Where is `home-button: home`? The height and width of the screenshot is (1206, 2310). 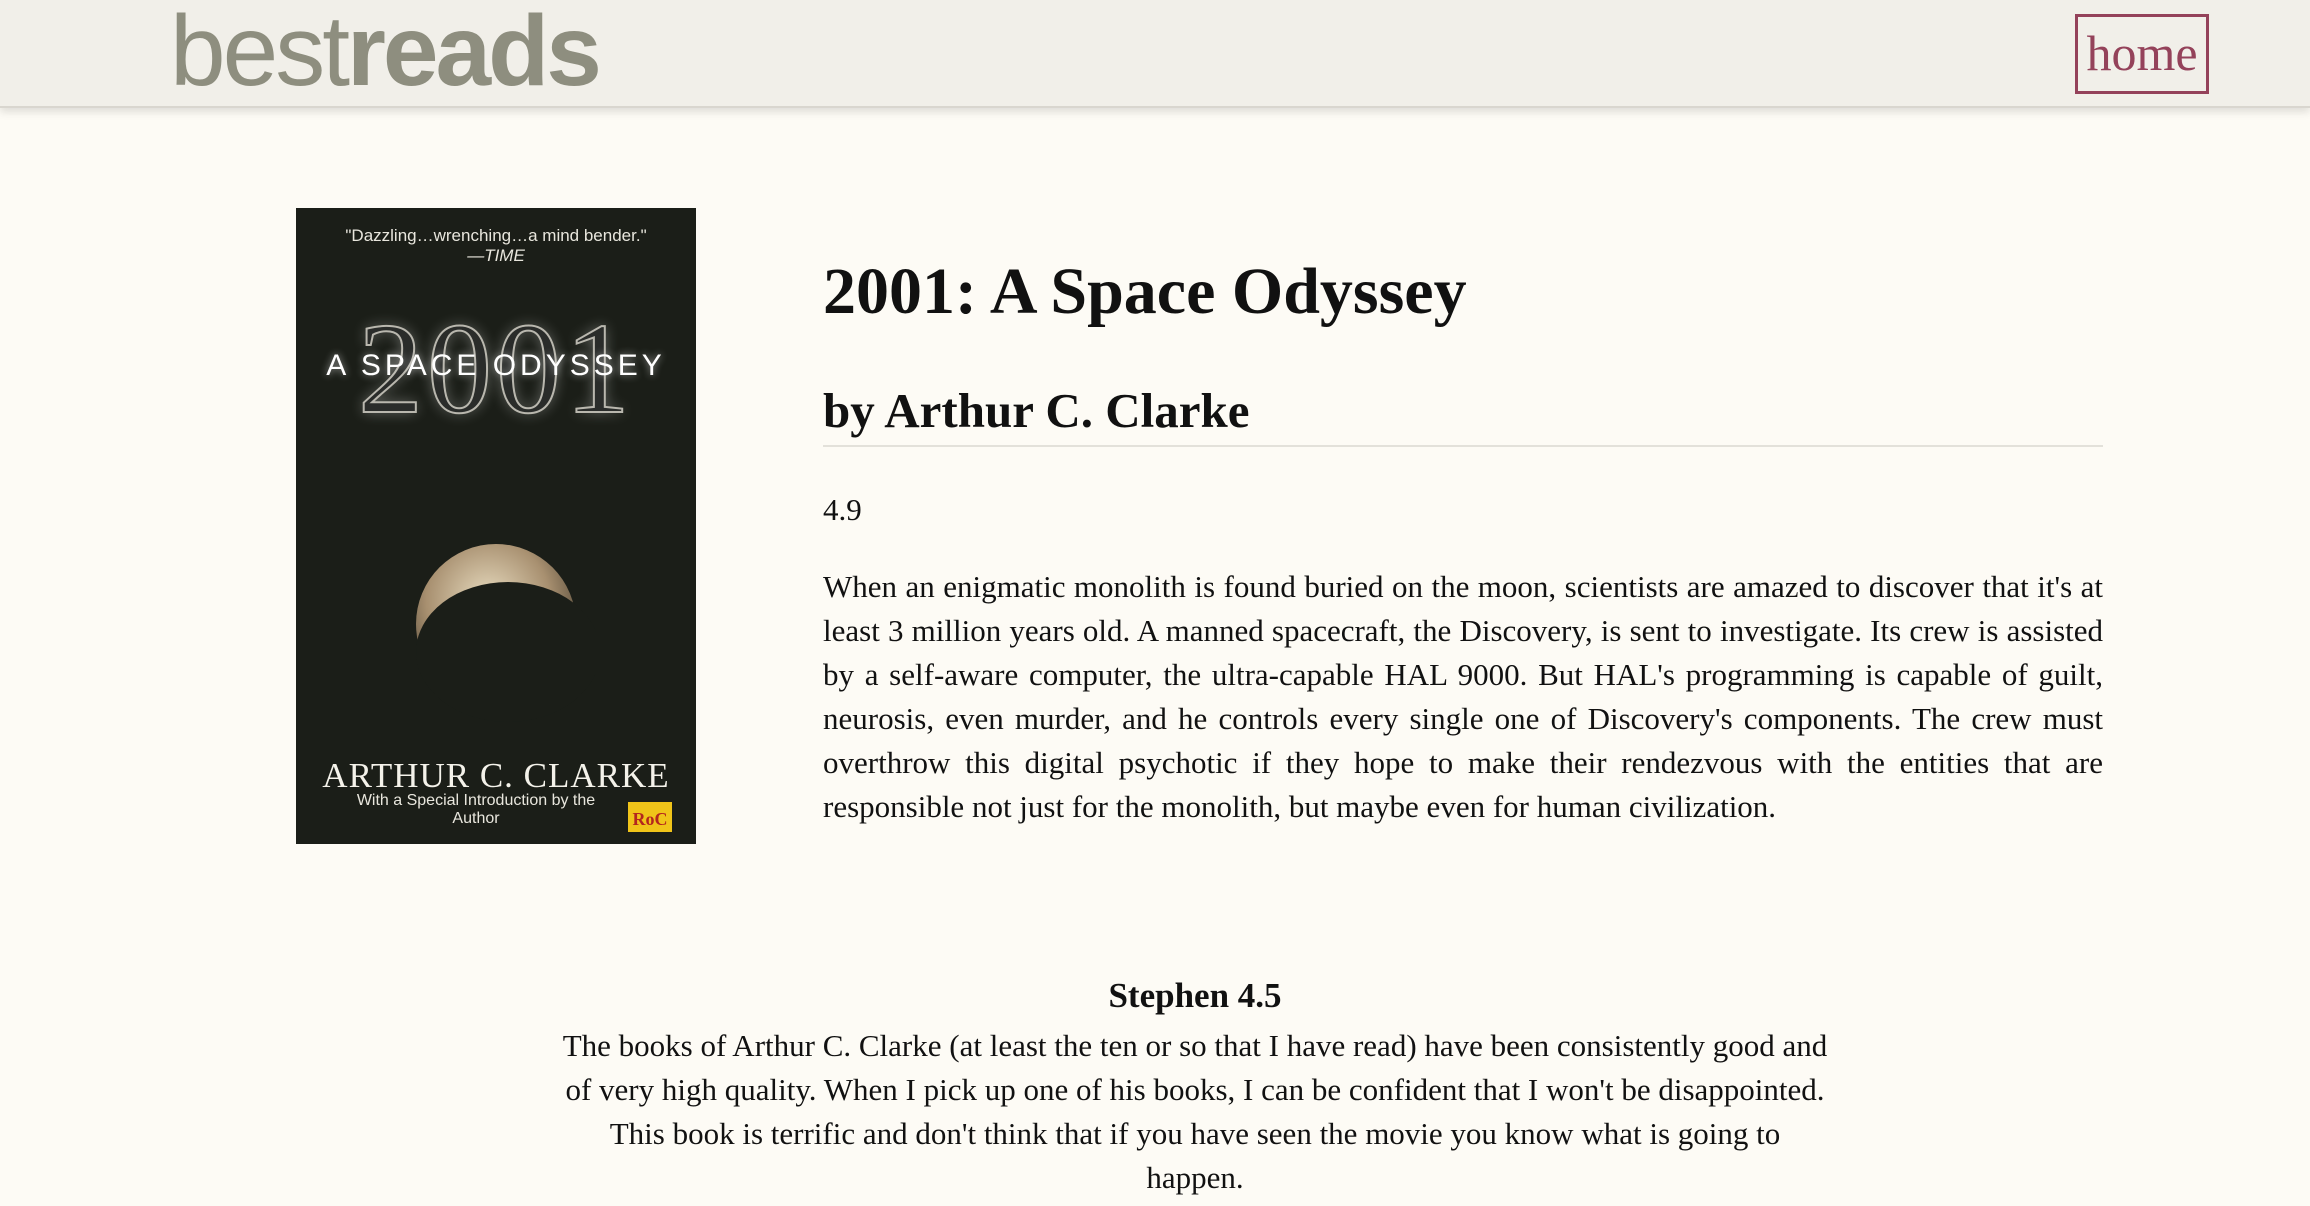 home-button: home is located at coordinates (2142, 54).